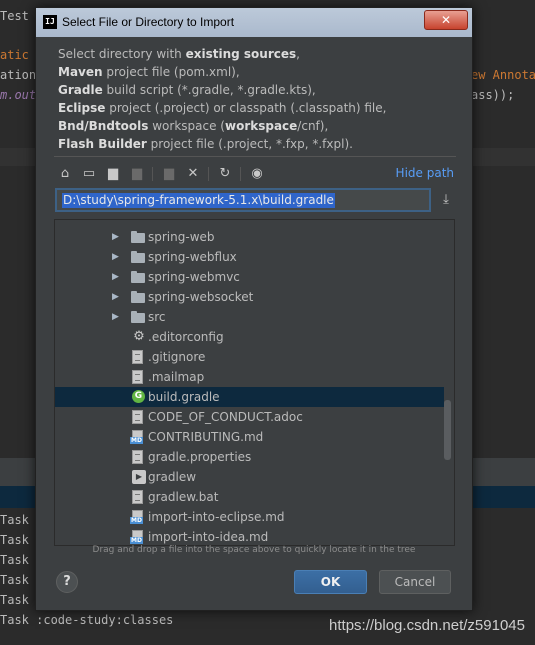 This screenshot has width=535, height=645. I want to click on tree-item-label: gradlew.bat, so click(183, 497).